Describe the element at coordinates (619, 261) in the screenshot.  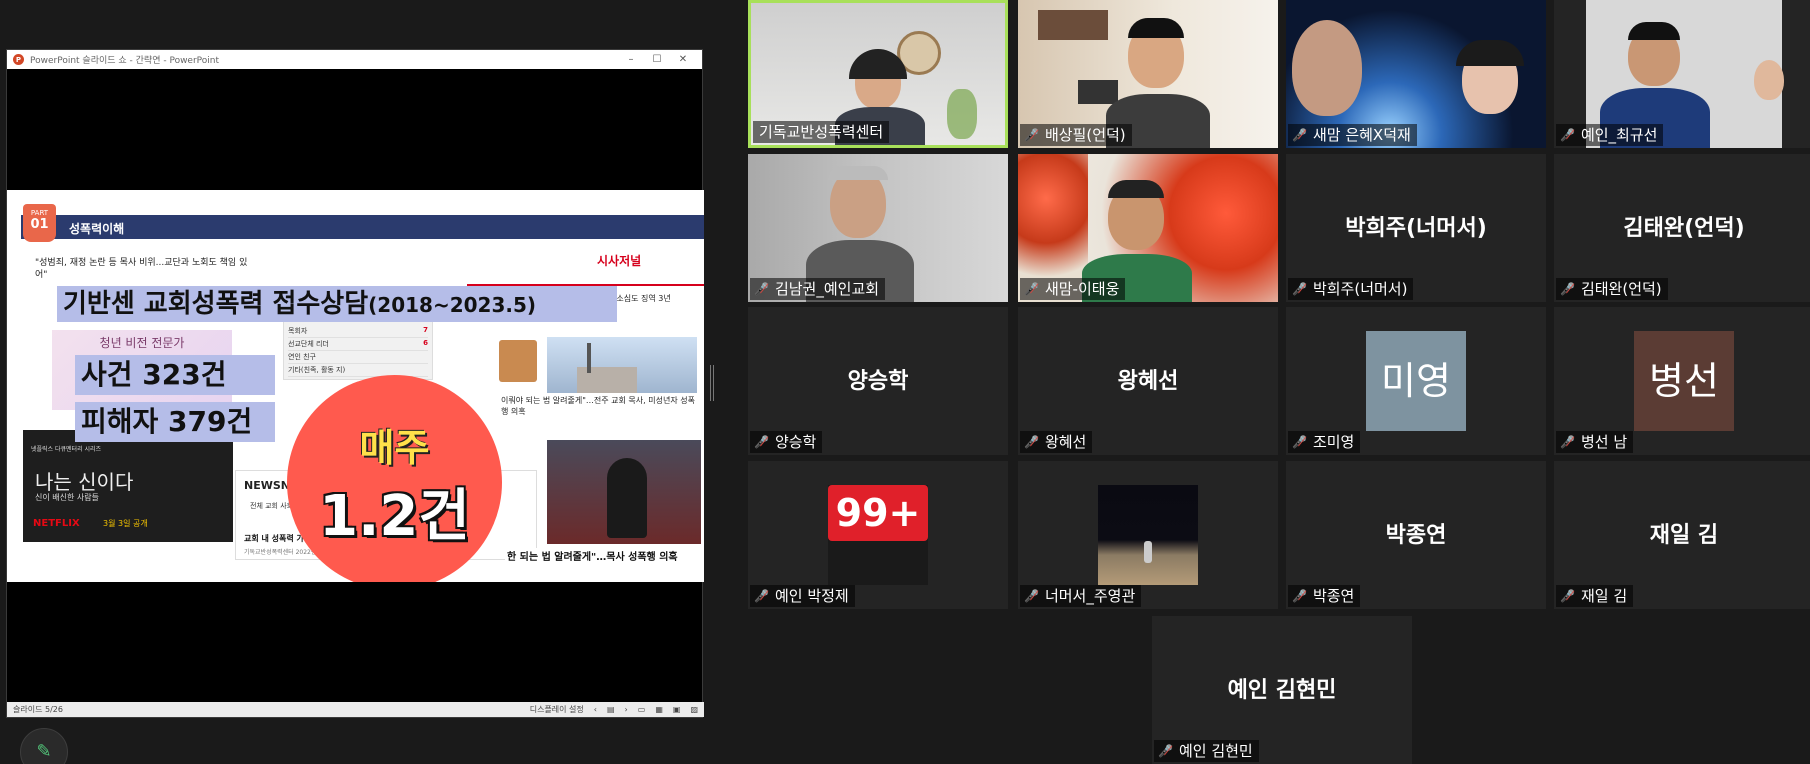
I see `sisa-journal-logo: 시사저널` at that location.